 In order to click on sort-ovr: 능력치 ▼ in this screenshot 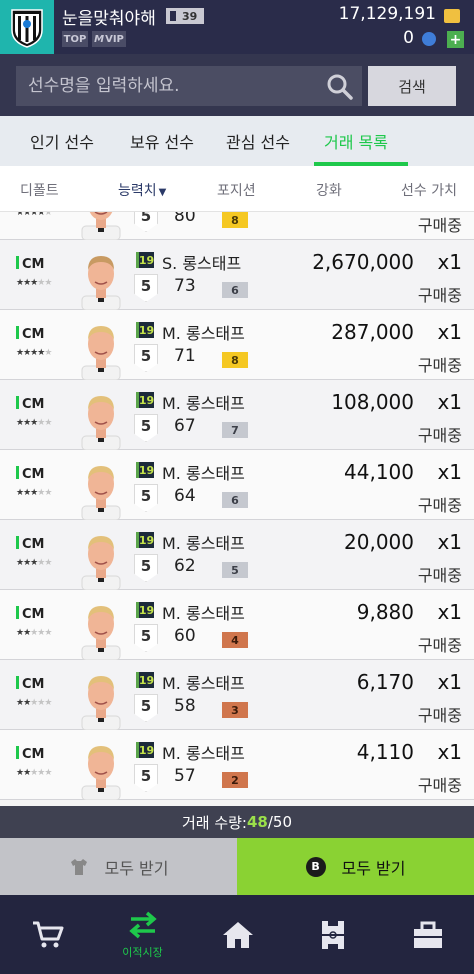, I will do `click(142, 190)`.